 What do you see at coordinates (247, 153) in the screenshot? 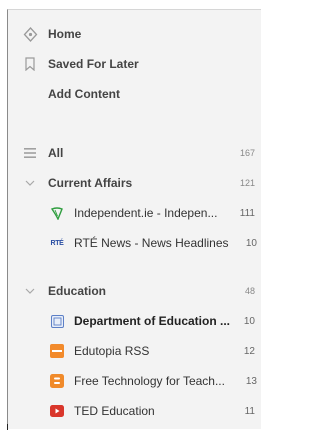
I see `unread-count: 167` at bounding box center [247, 153].